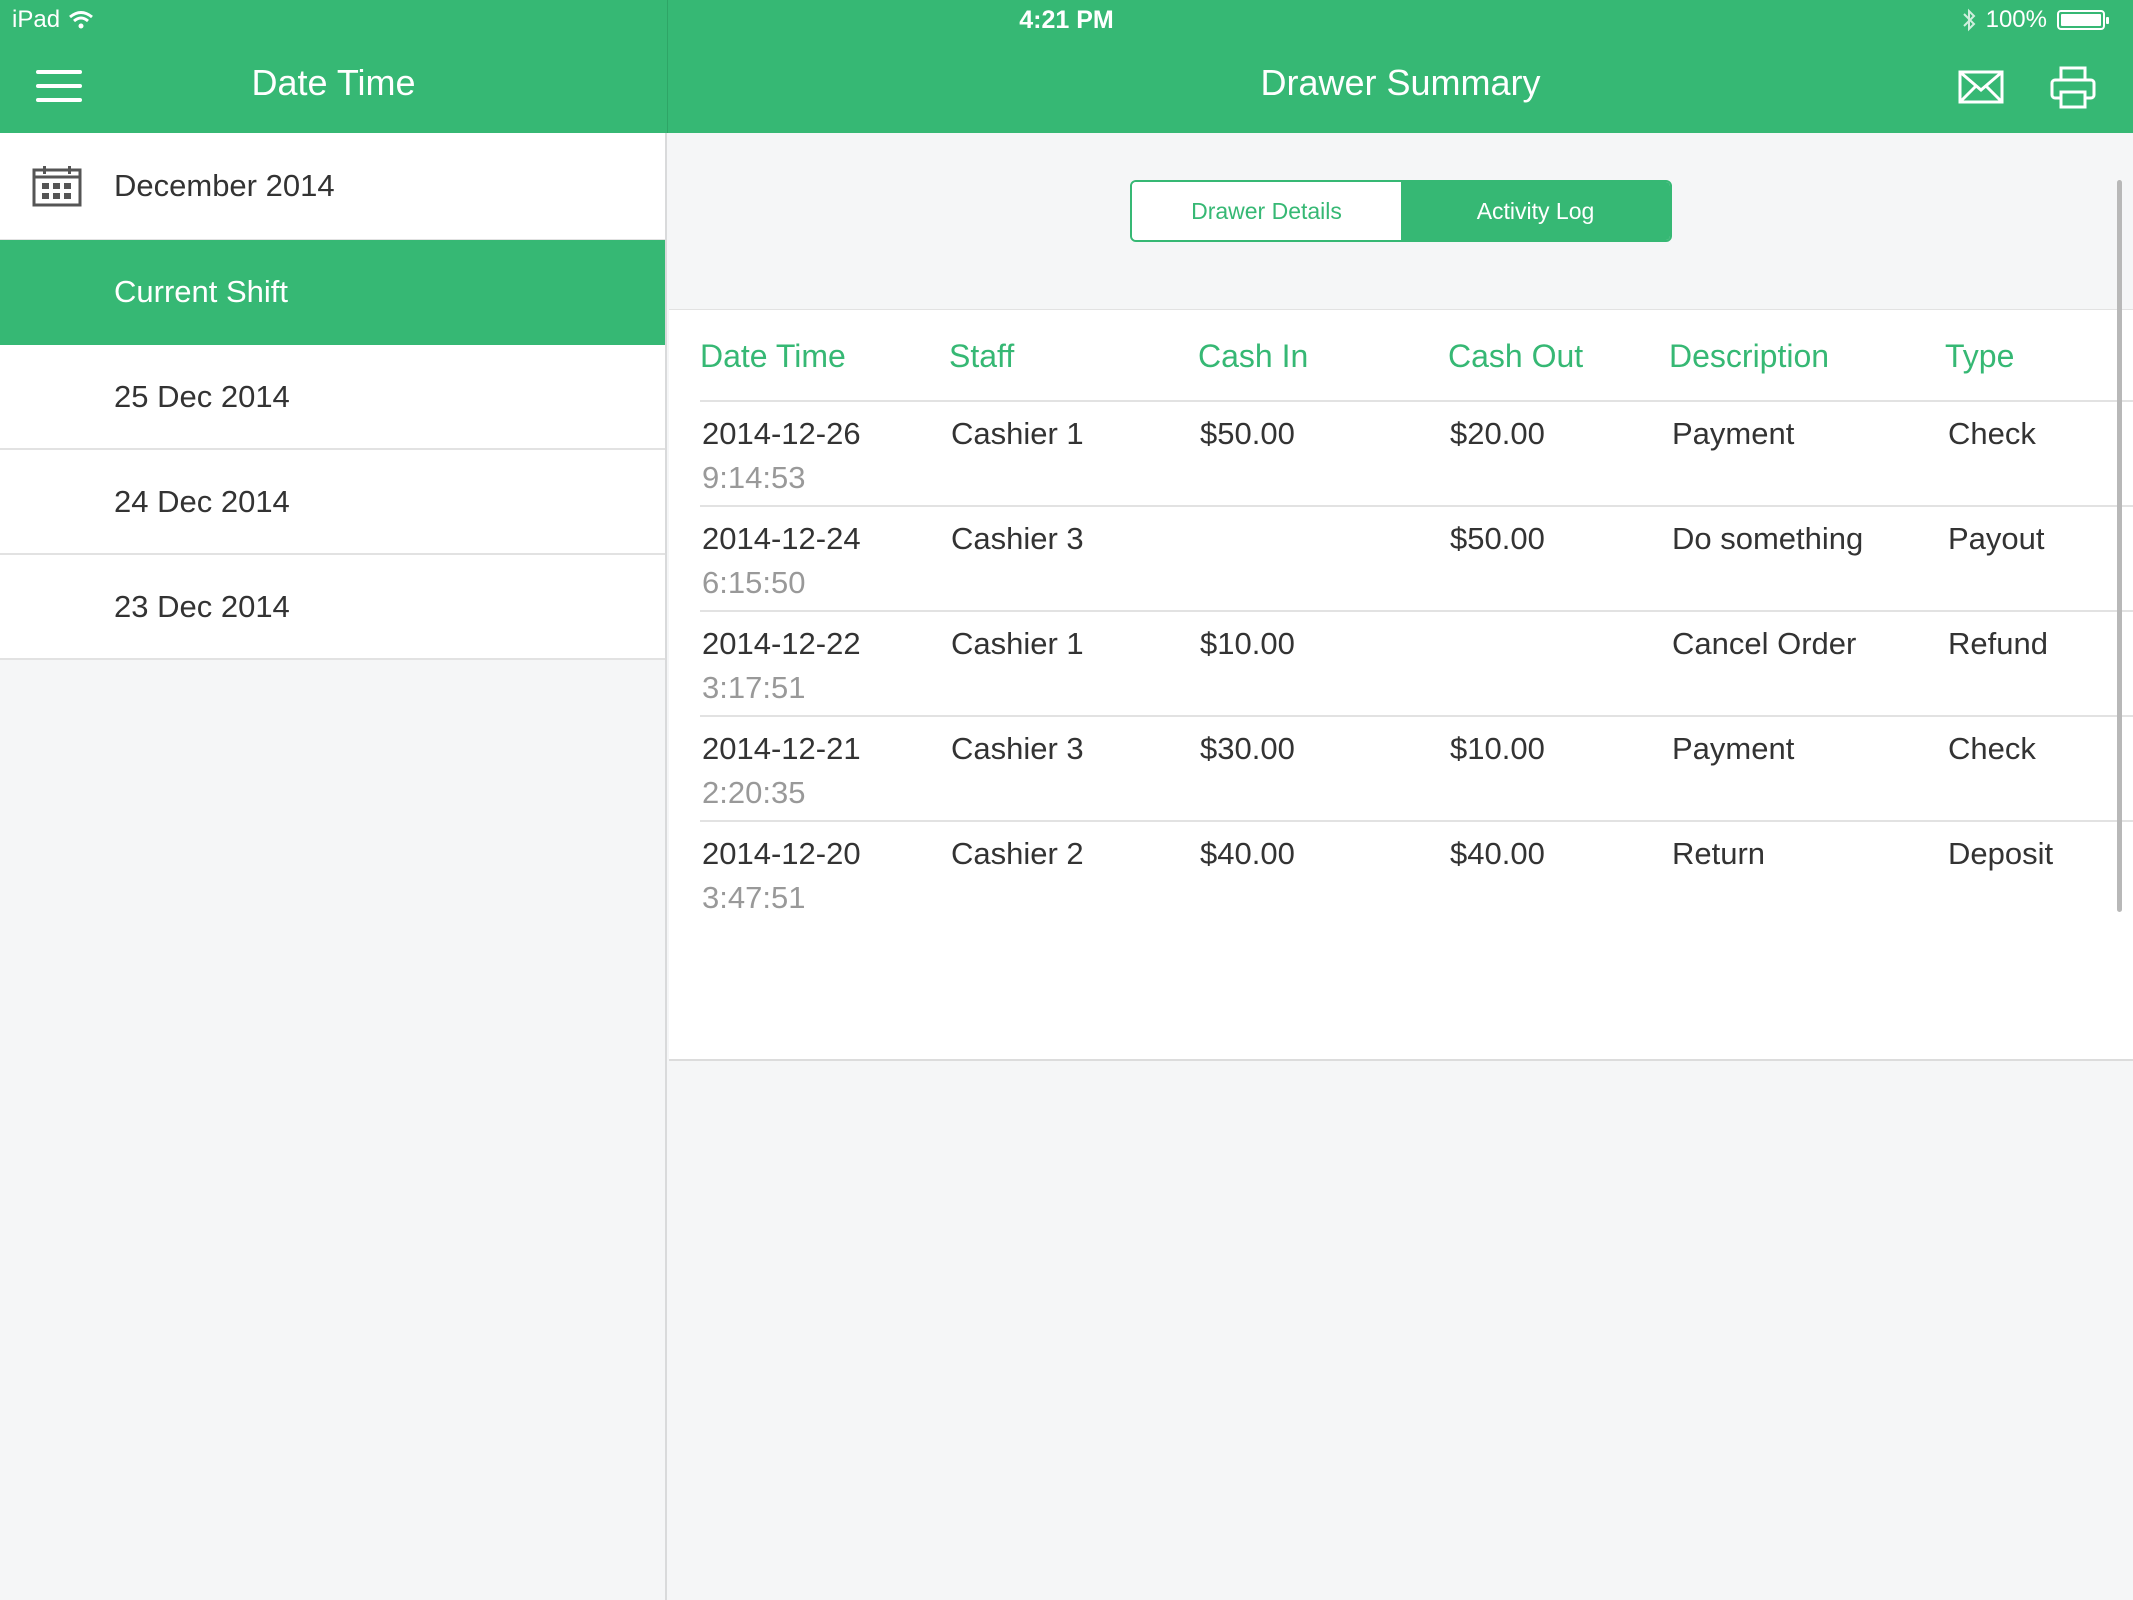  Describe the element at coordinates (1998, 643) in the screenshot. I see `cell-type: Refund` at that location.